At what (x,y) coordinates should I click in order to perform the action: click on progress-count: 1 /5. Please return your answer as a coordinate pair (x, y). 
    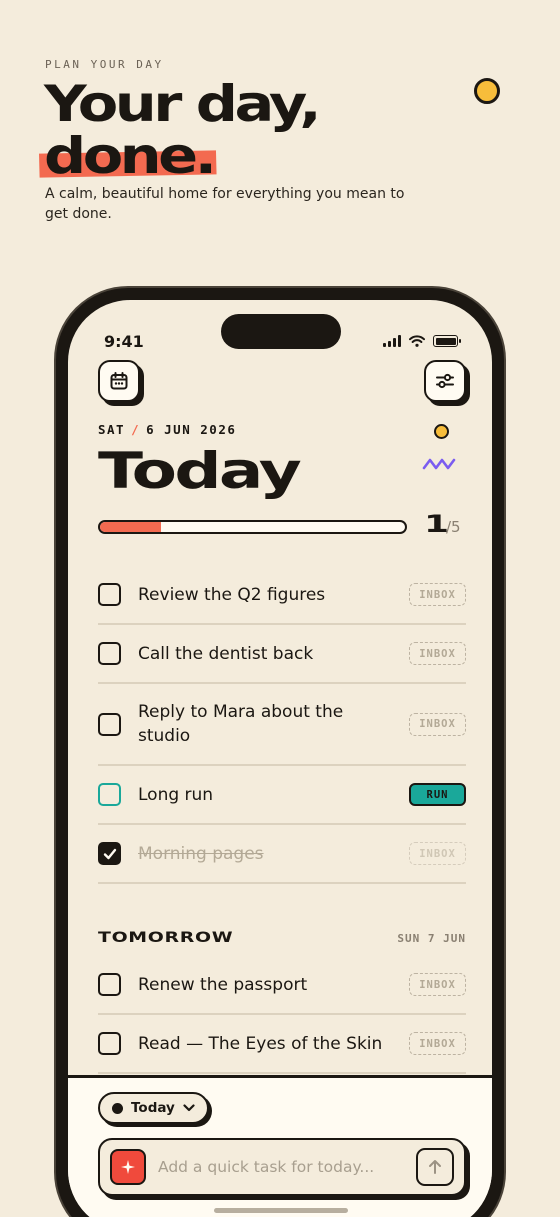
    Looking at the image, I should click on (442, 524).